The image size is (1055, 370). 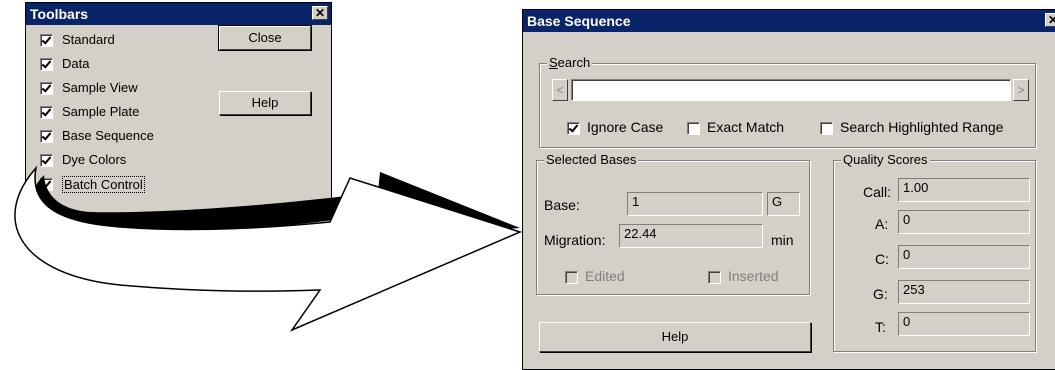 I want to click on quality-t-field: 0, so click(x=964, y=324).